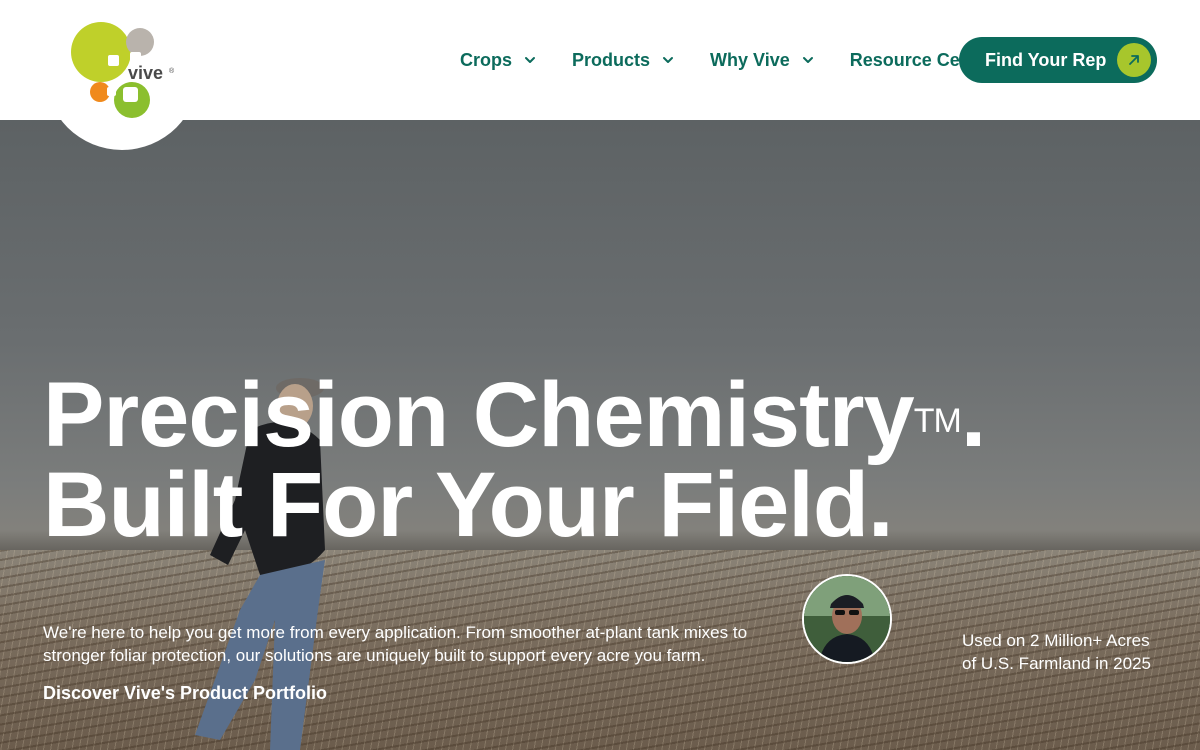 The image size is (1200, 750). What do you see at coordinates (185, 693) in the screenshot?
I see `product-portfolio-link: Discover Vive's Product Portfolio` at bounding box center [185, 693].